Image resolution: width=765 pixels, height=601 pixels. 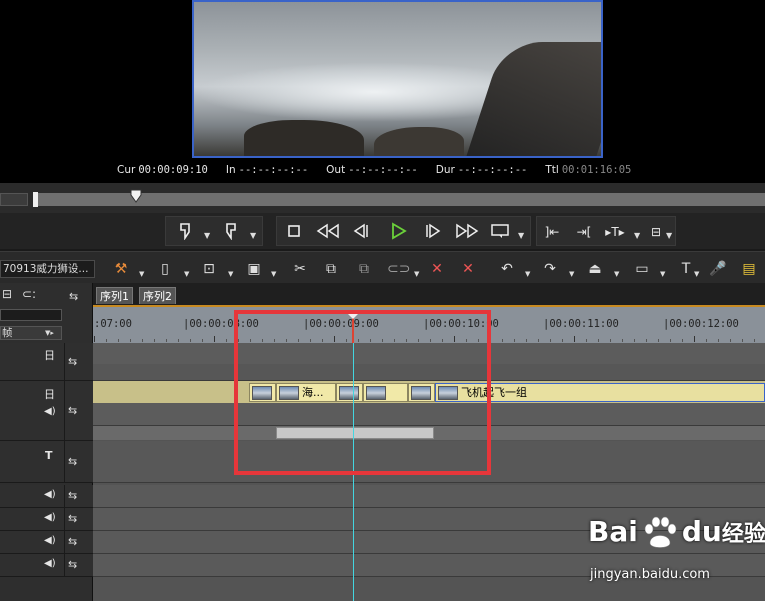 What do you see at coordinates (364, 269) in the screenshot?
I see `paste-icon: ⧉` at bounding box center [364, 269].